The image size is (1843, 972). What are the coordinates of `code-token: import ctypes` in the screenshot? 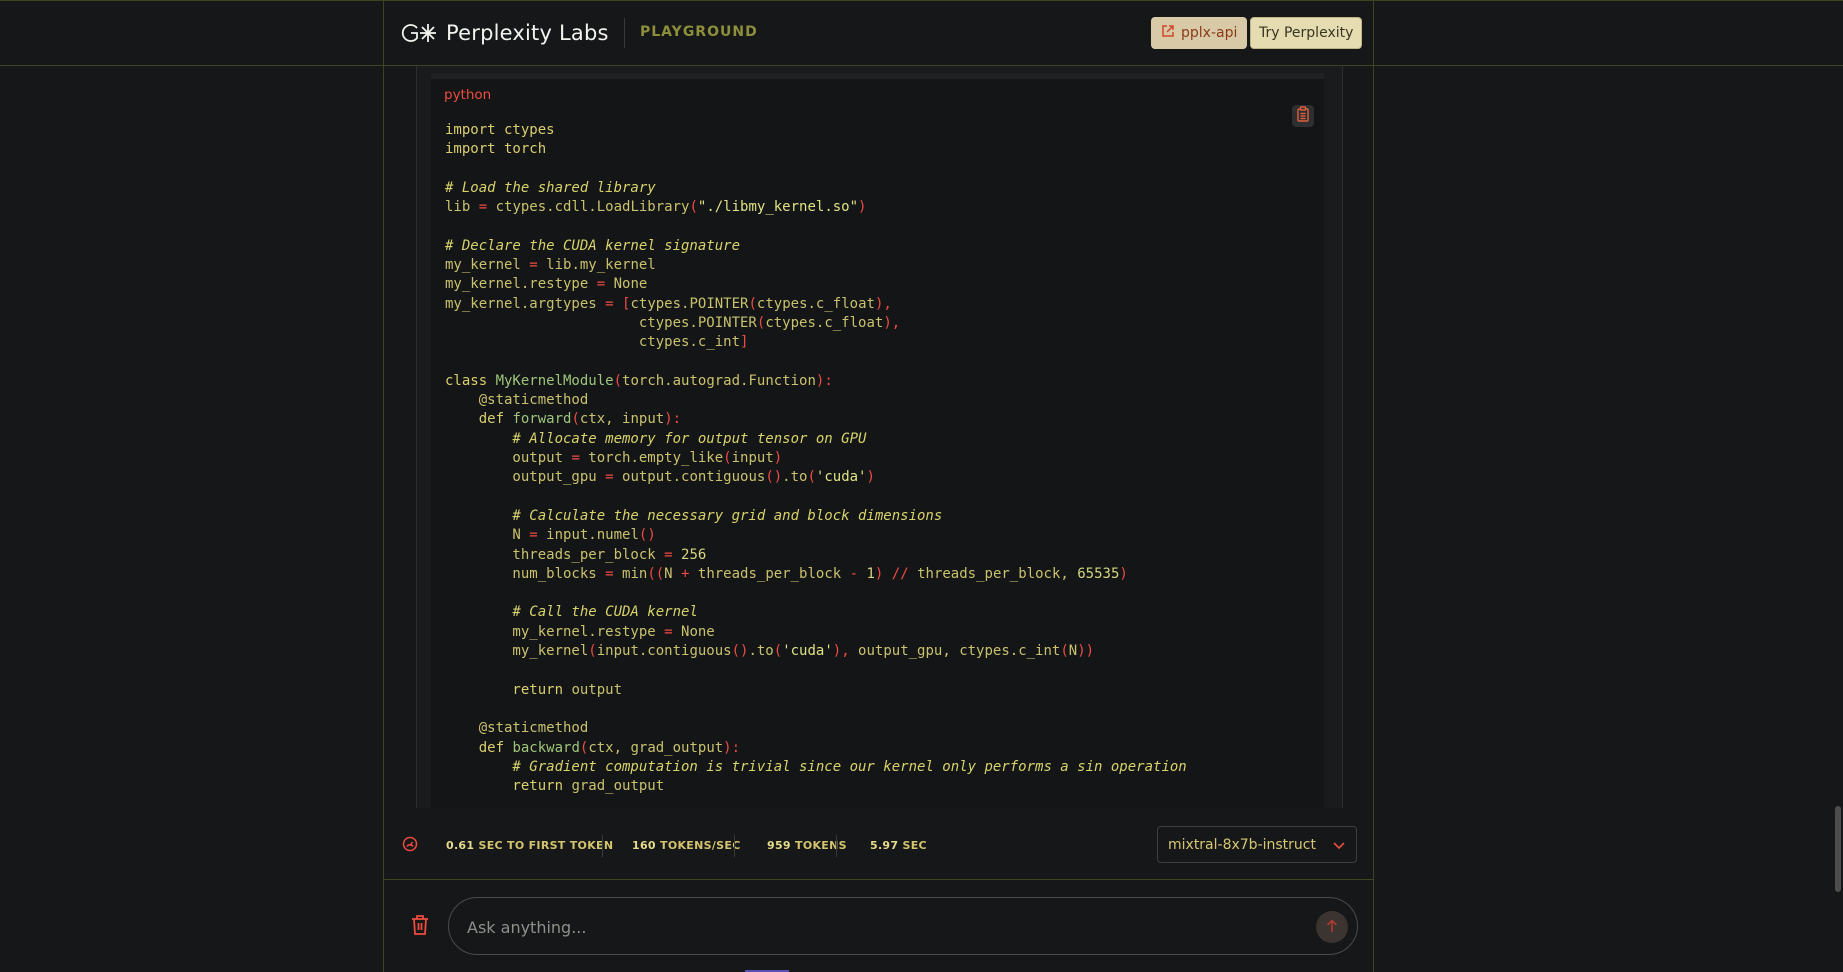 It's located at (500, 130).